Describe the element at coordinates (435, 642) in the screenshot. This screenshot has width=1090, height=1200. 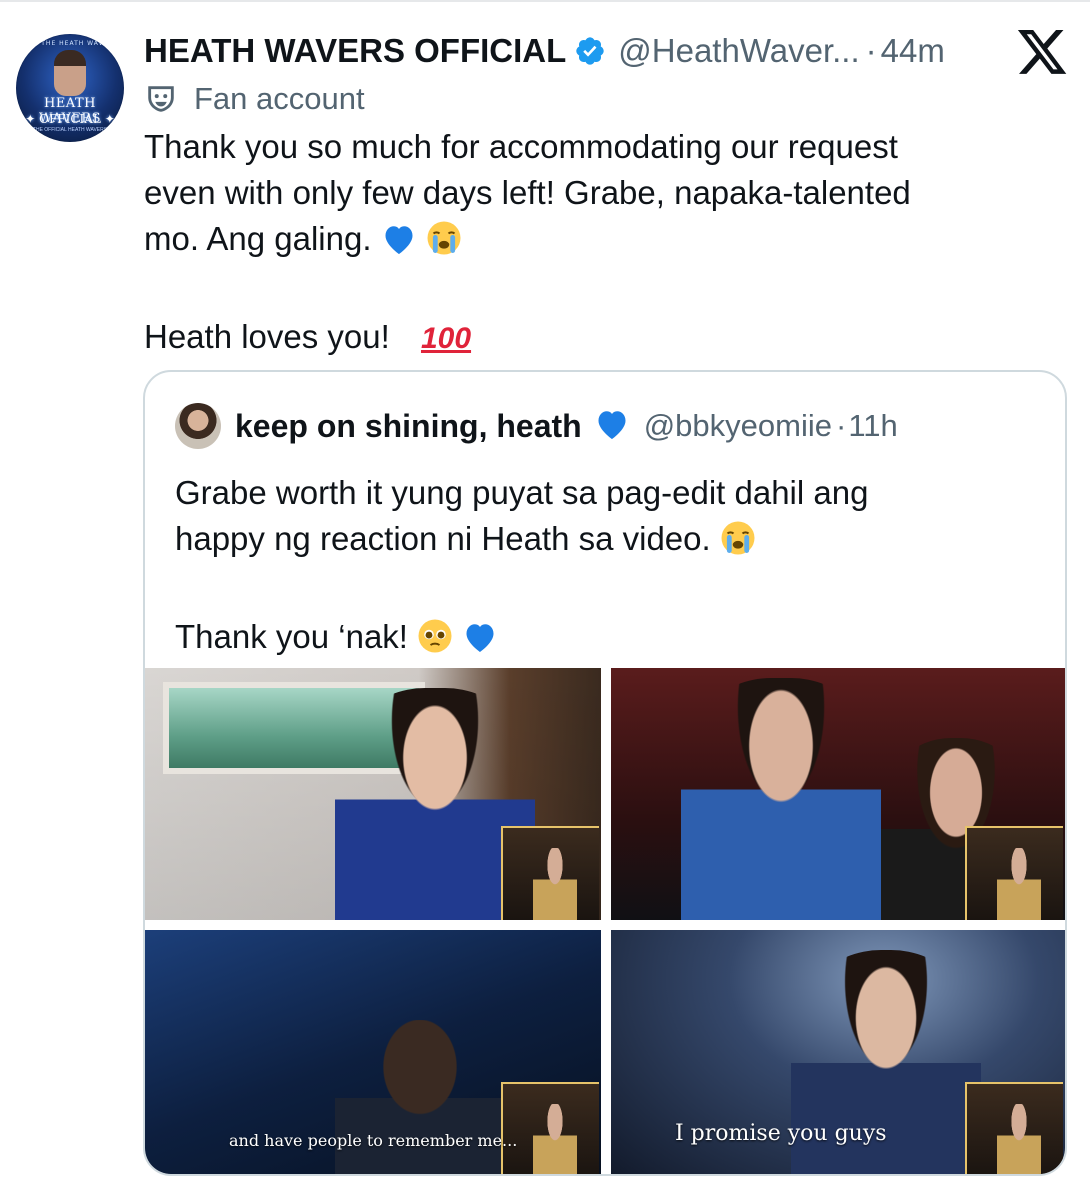
I see `pleading-face-emoji` at that location.